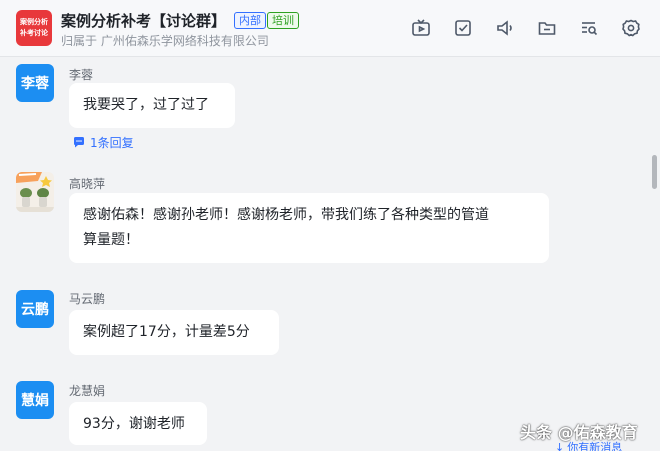  I want to click on avatar: 慧娟, so click(35, 400).